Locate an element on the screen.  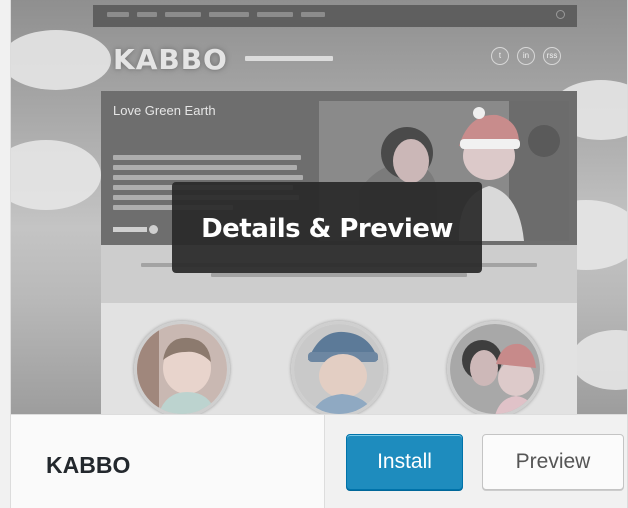
twitter-icon: t is located at coordinates (500, 56).